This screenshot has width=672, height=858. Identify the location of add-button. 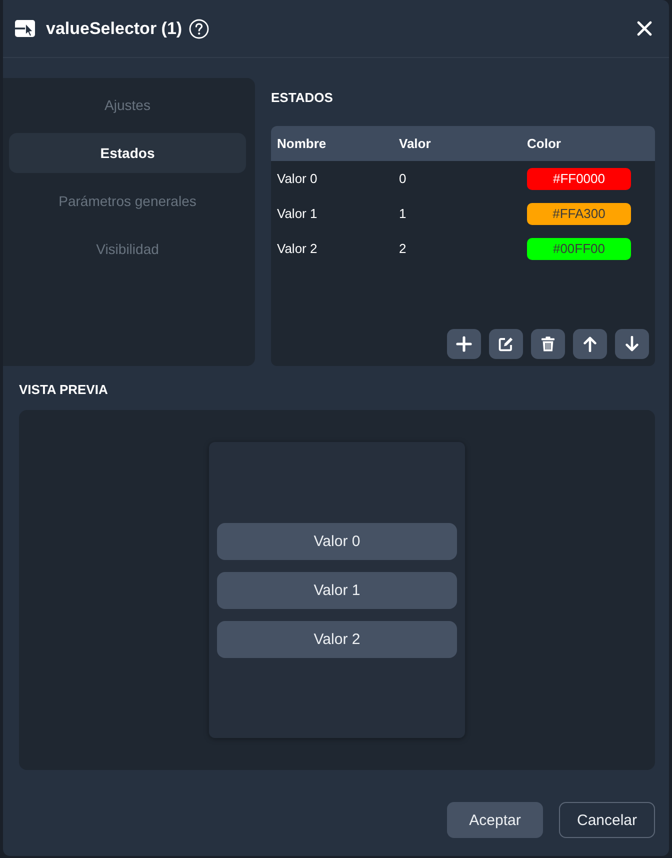
(464, 344).